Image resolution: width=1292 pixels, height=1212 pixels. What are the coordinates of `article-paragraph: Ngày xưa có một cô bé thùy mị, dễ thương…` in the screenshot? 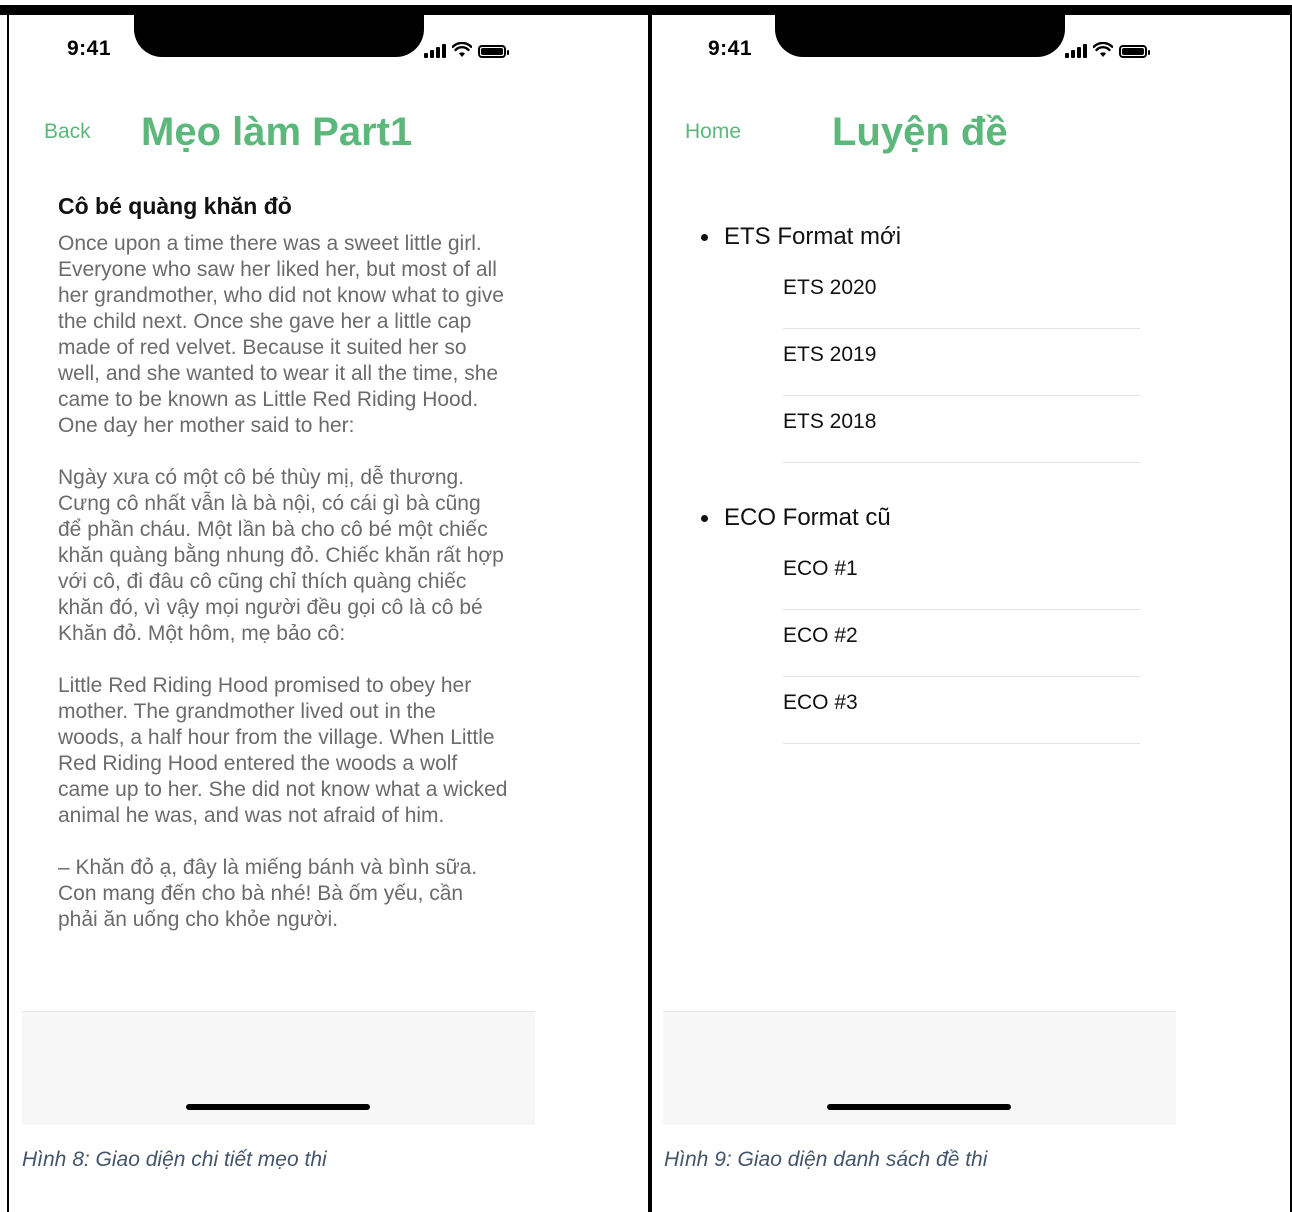 It's located at (281, 555).